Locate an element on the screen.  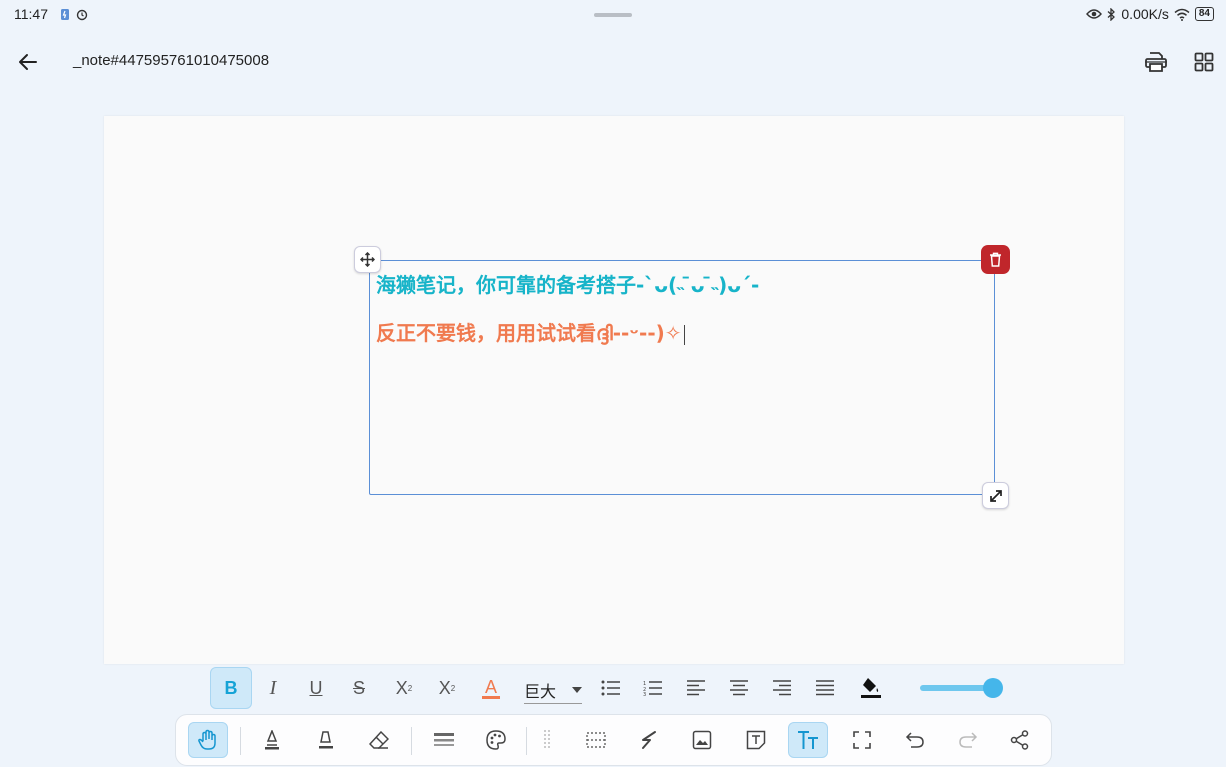
resize-handle is located at coordinates (995, 495).